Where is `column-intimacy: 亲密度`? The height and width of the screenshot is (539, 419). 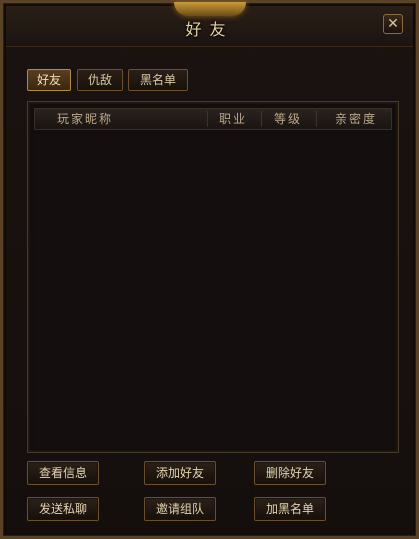
column-intimacy: 亲密度 is located at coordinates (356, 119).